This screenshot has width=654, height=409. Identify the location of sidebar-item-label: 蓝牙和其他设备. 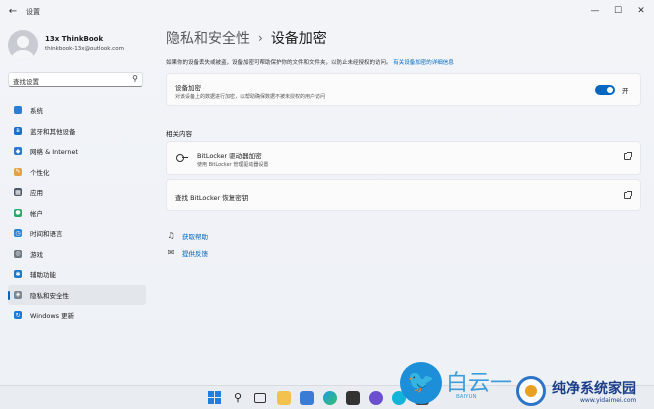
(53, 131).